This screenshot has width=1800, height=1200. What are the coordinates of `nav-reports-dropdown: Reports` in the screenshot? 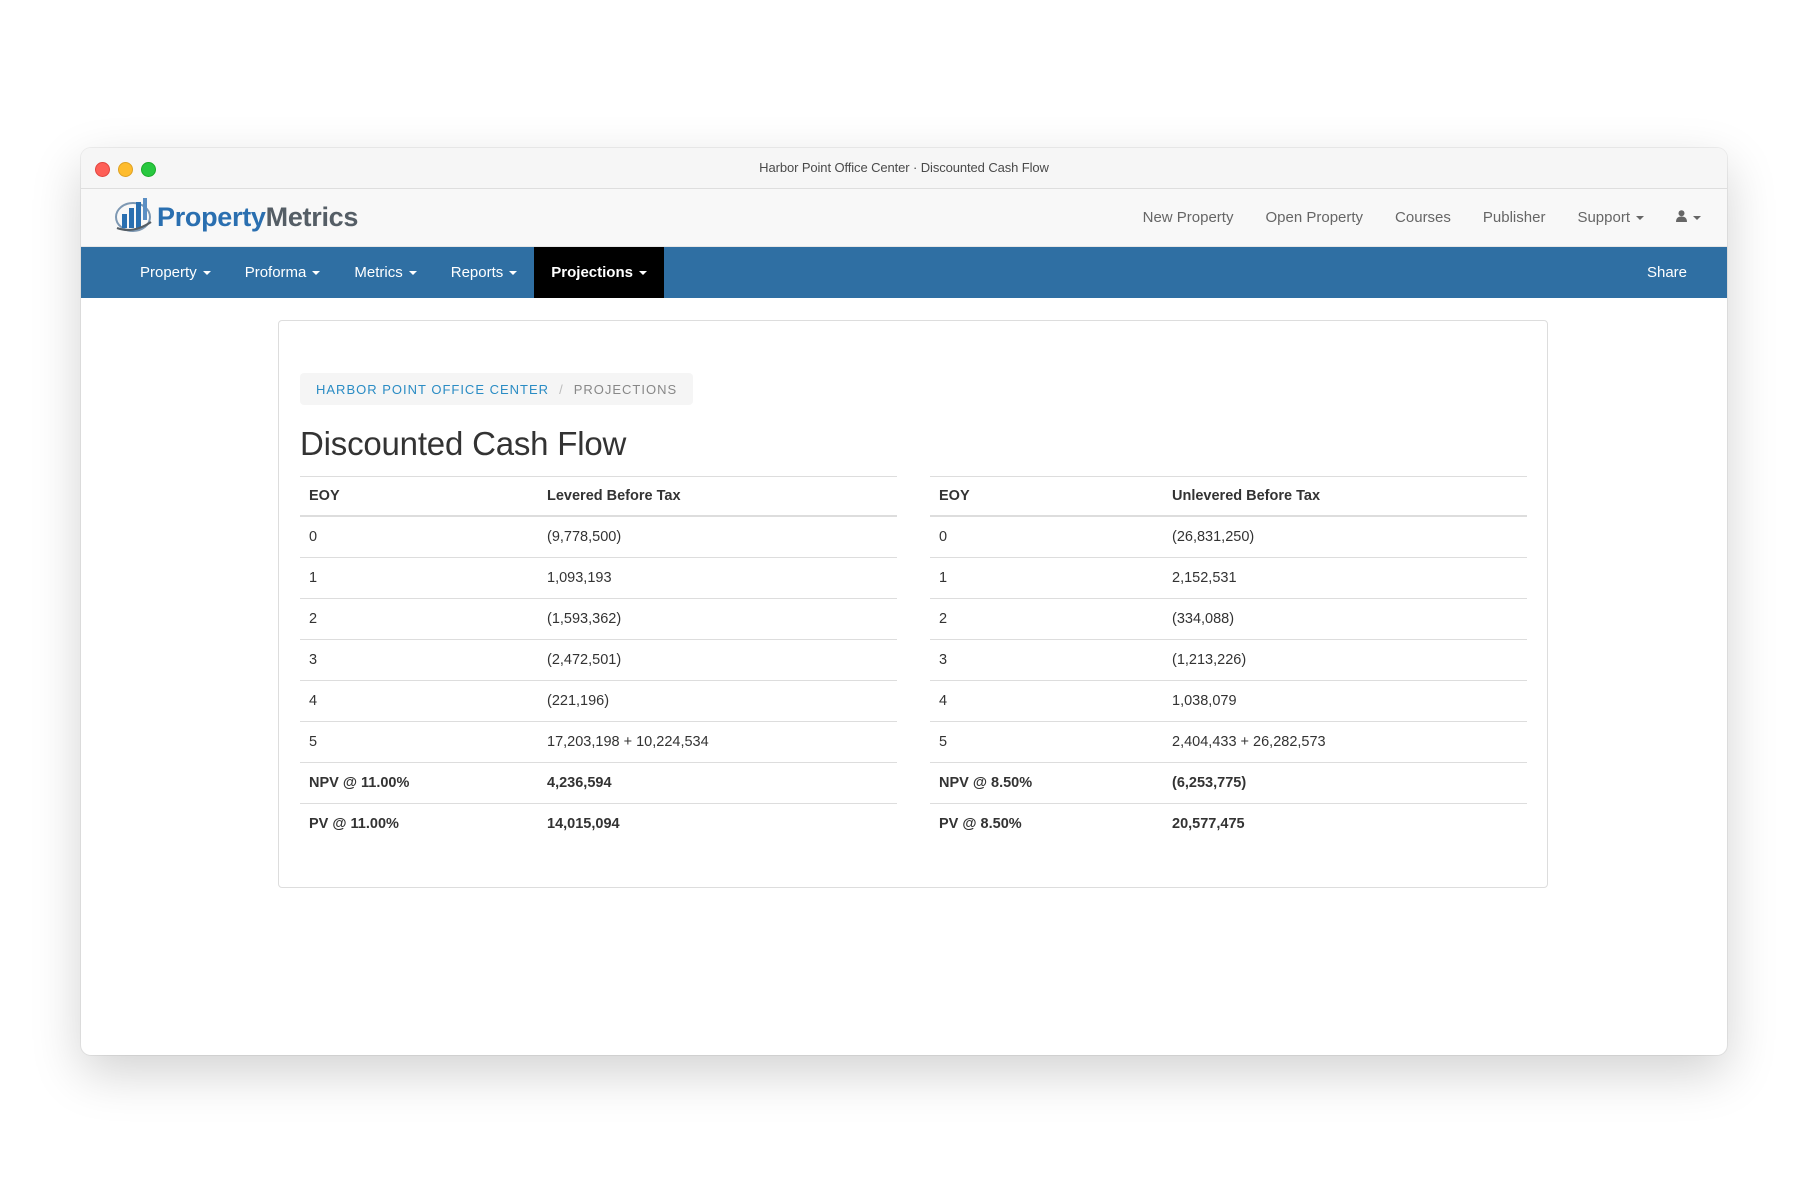 It's located at (484, 272).